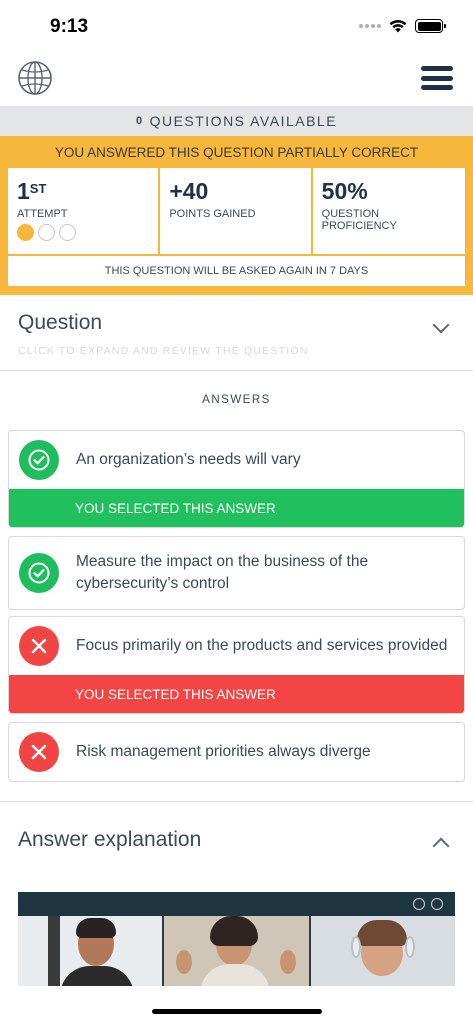 This screenshot has height=1024, width=473. What do you see at coordinates (430, 26) in the screenshot?
I see `battery-icon` at bounding box center [430, 26].